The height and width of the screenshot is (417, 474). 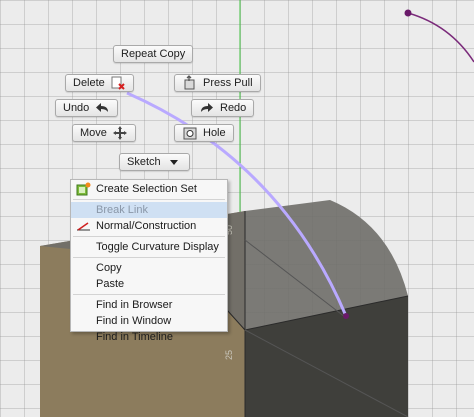 What do you see at coordinates (408, 13) in the screenshot?
I see `sketch-arc-point` at bounding box center [408, 13].